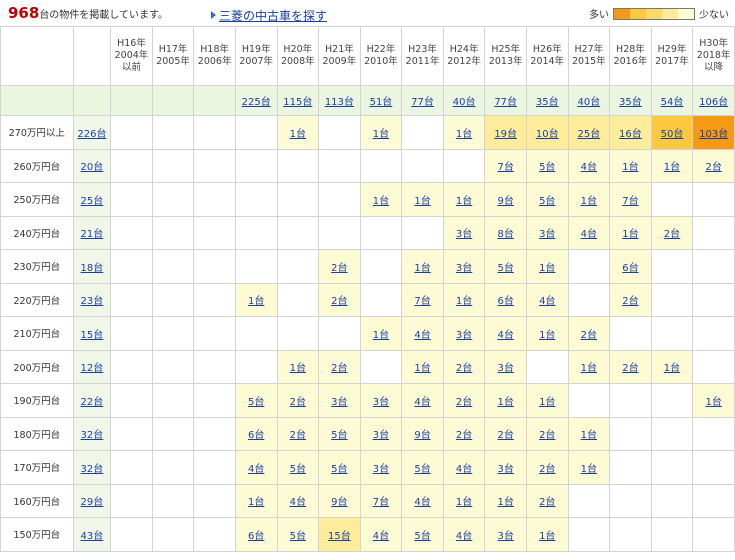  What do you see at coordinates (339, 102) in the screenshot?
I see `column-total-link: 113台` at bounding box center [339, 102].